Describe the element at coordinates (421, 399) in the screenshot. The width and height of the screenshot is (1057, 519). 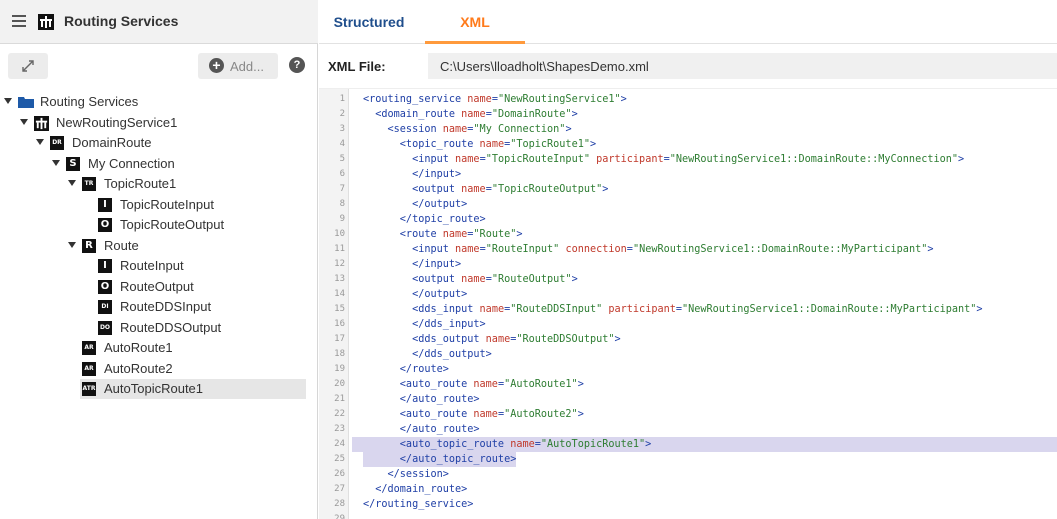
I see `code-token: </auto_route>` at that location.